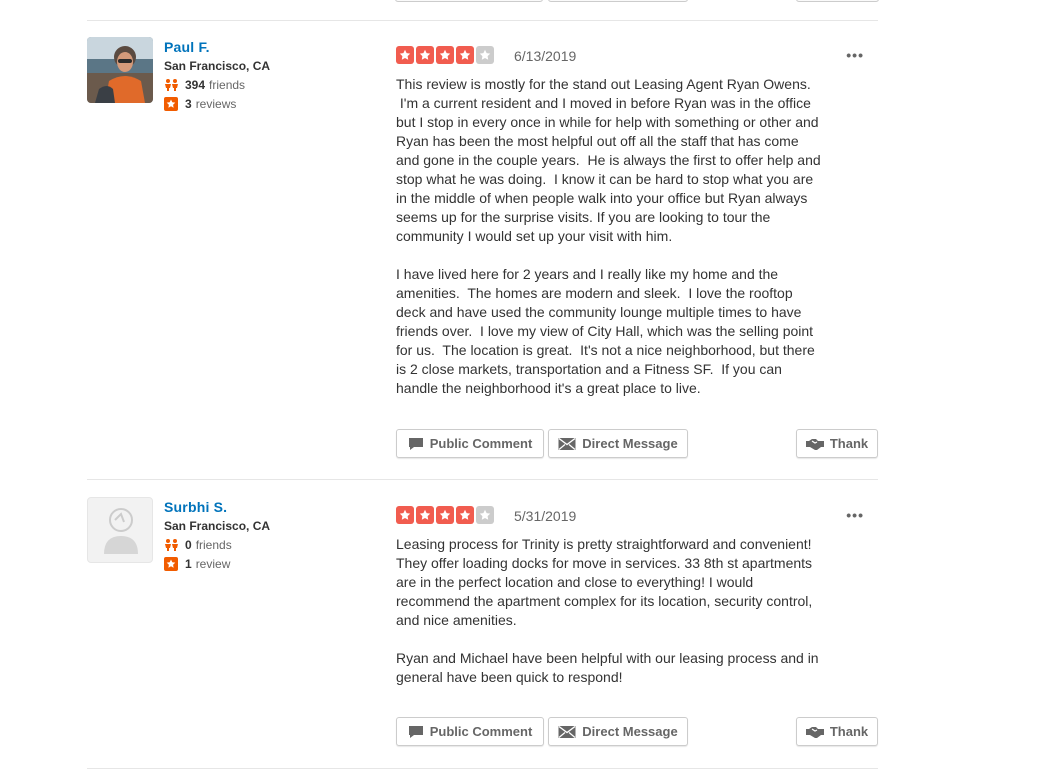 This screenshot has height=781, width=1060. Describe the element at coordinates (195, 85) in the screenshot. I see `friends-count: 394` at that location.